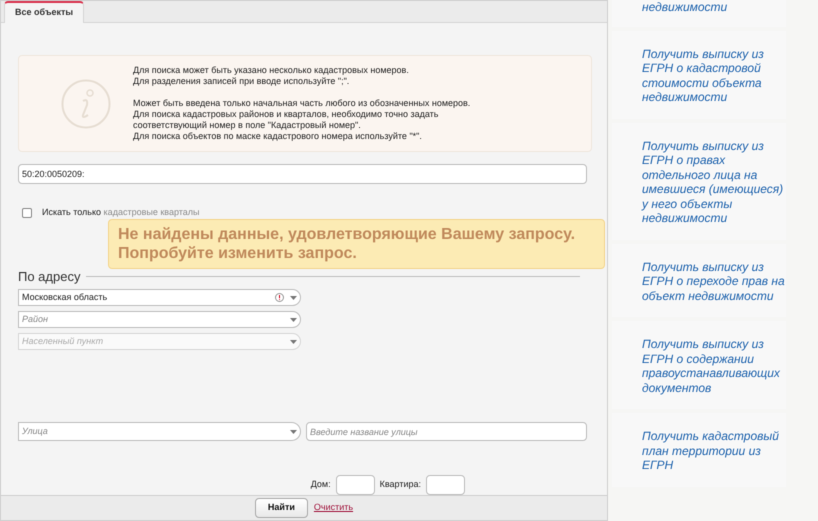  What do you see at coordinates (27, 213) in the screenshot?
I see `checkbox` at bounding box center [27, 213].